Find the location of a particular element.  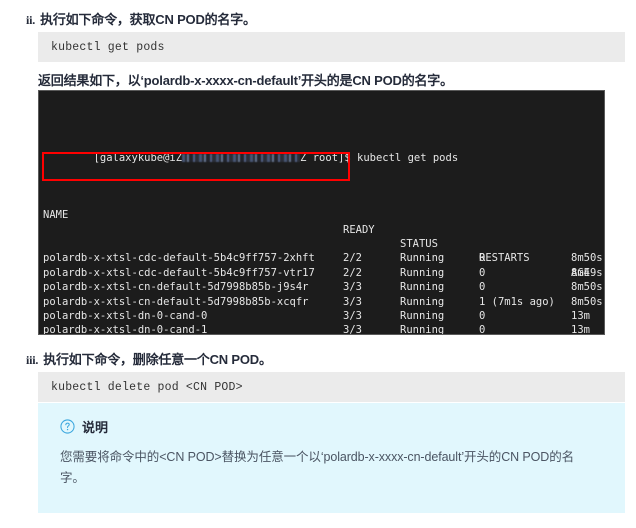

terminal-prompt-prefix: [galaxykube@iZ is located at coordinates (138, 157).